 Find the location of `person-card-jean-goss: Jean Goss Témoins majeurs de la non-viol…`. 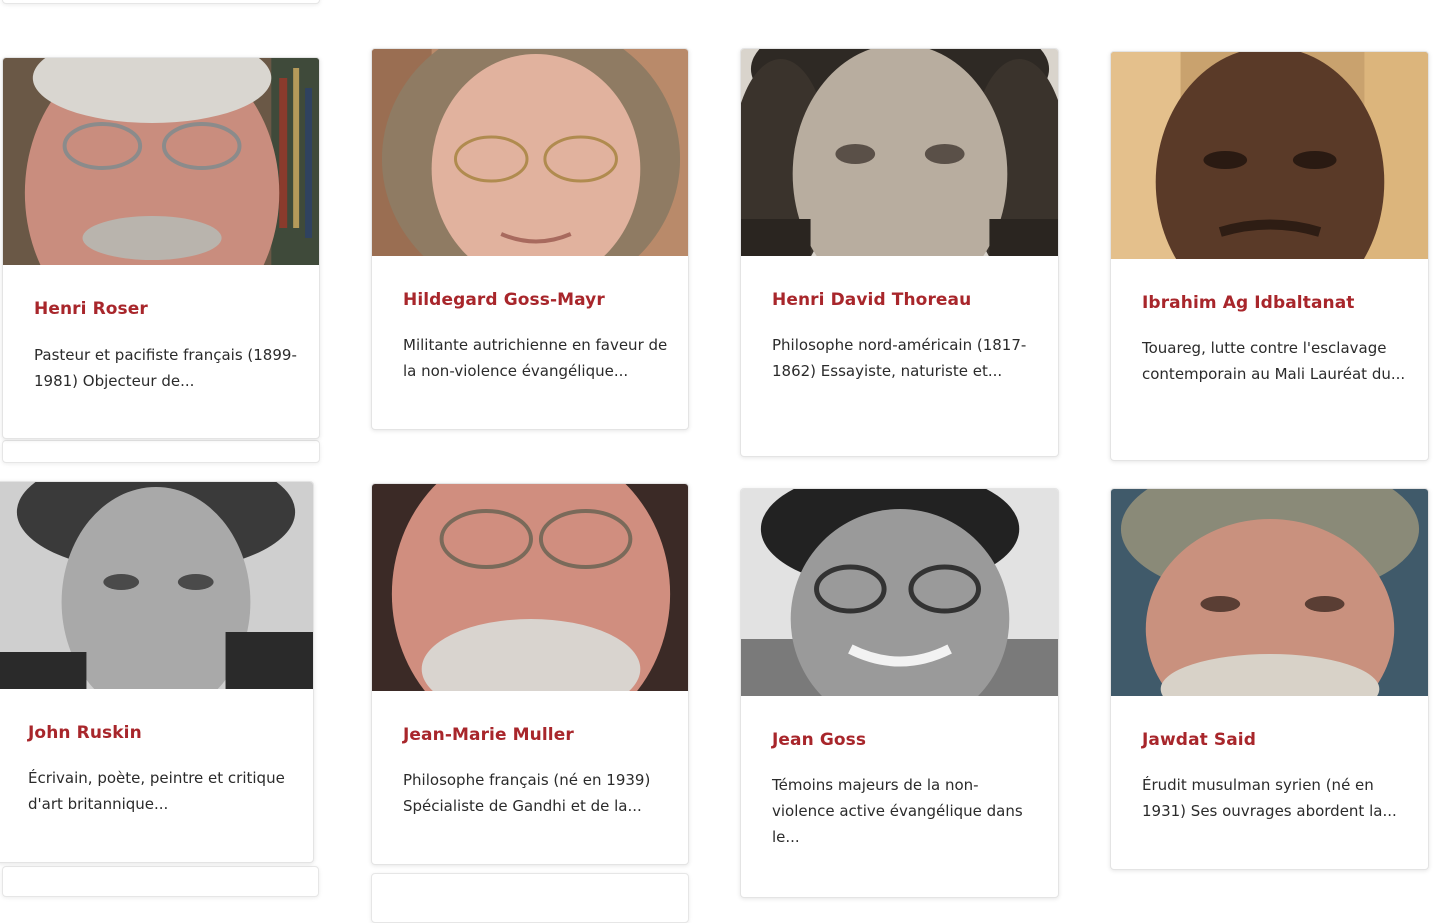

person-card-jean-goss: Jean Goss Témoins majeurs de la non-viol… is located at coordinates (899, 693).